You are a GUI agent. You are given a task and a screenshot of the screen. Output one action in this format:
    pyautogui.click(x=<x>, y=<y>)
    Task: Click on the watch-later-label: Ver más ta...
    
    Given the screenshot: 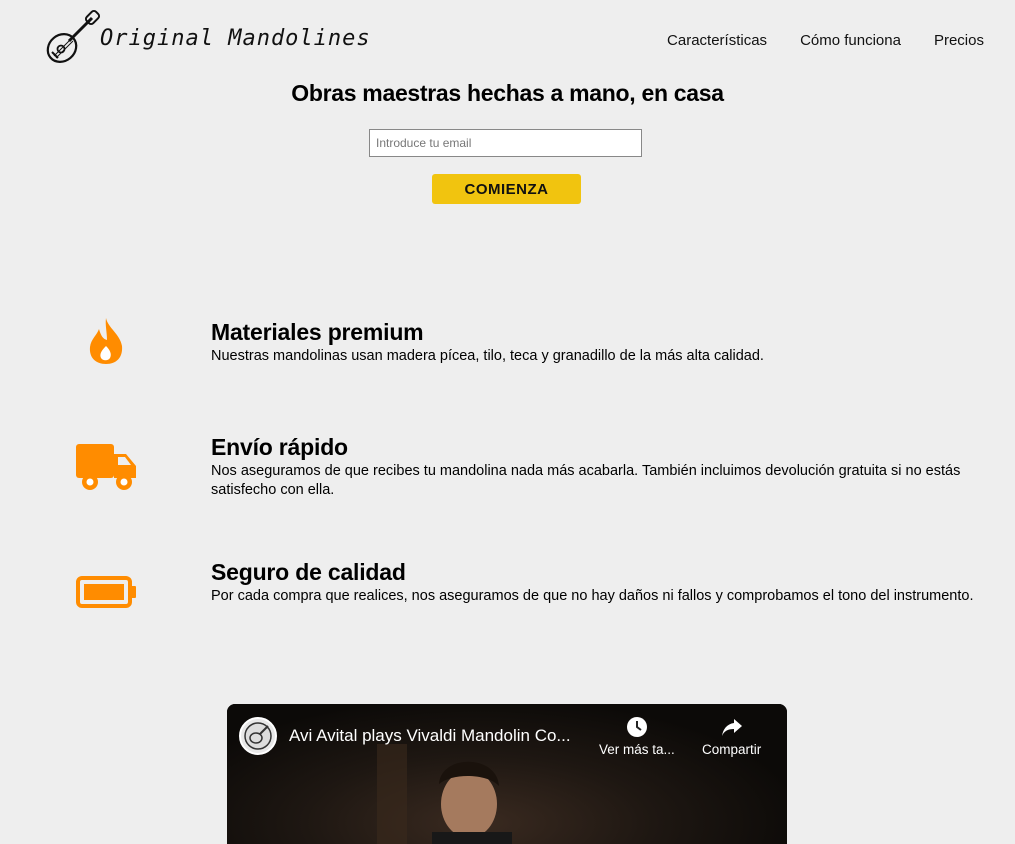 What is the action you would take?
    pyautogui.click(x=637, y=749)
    